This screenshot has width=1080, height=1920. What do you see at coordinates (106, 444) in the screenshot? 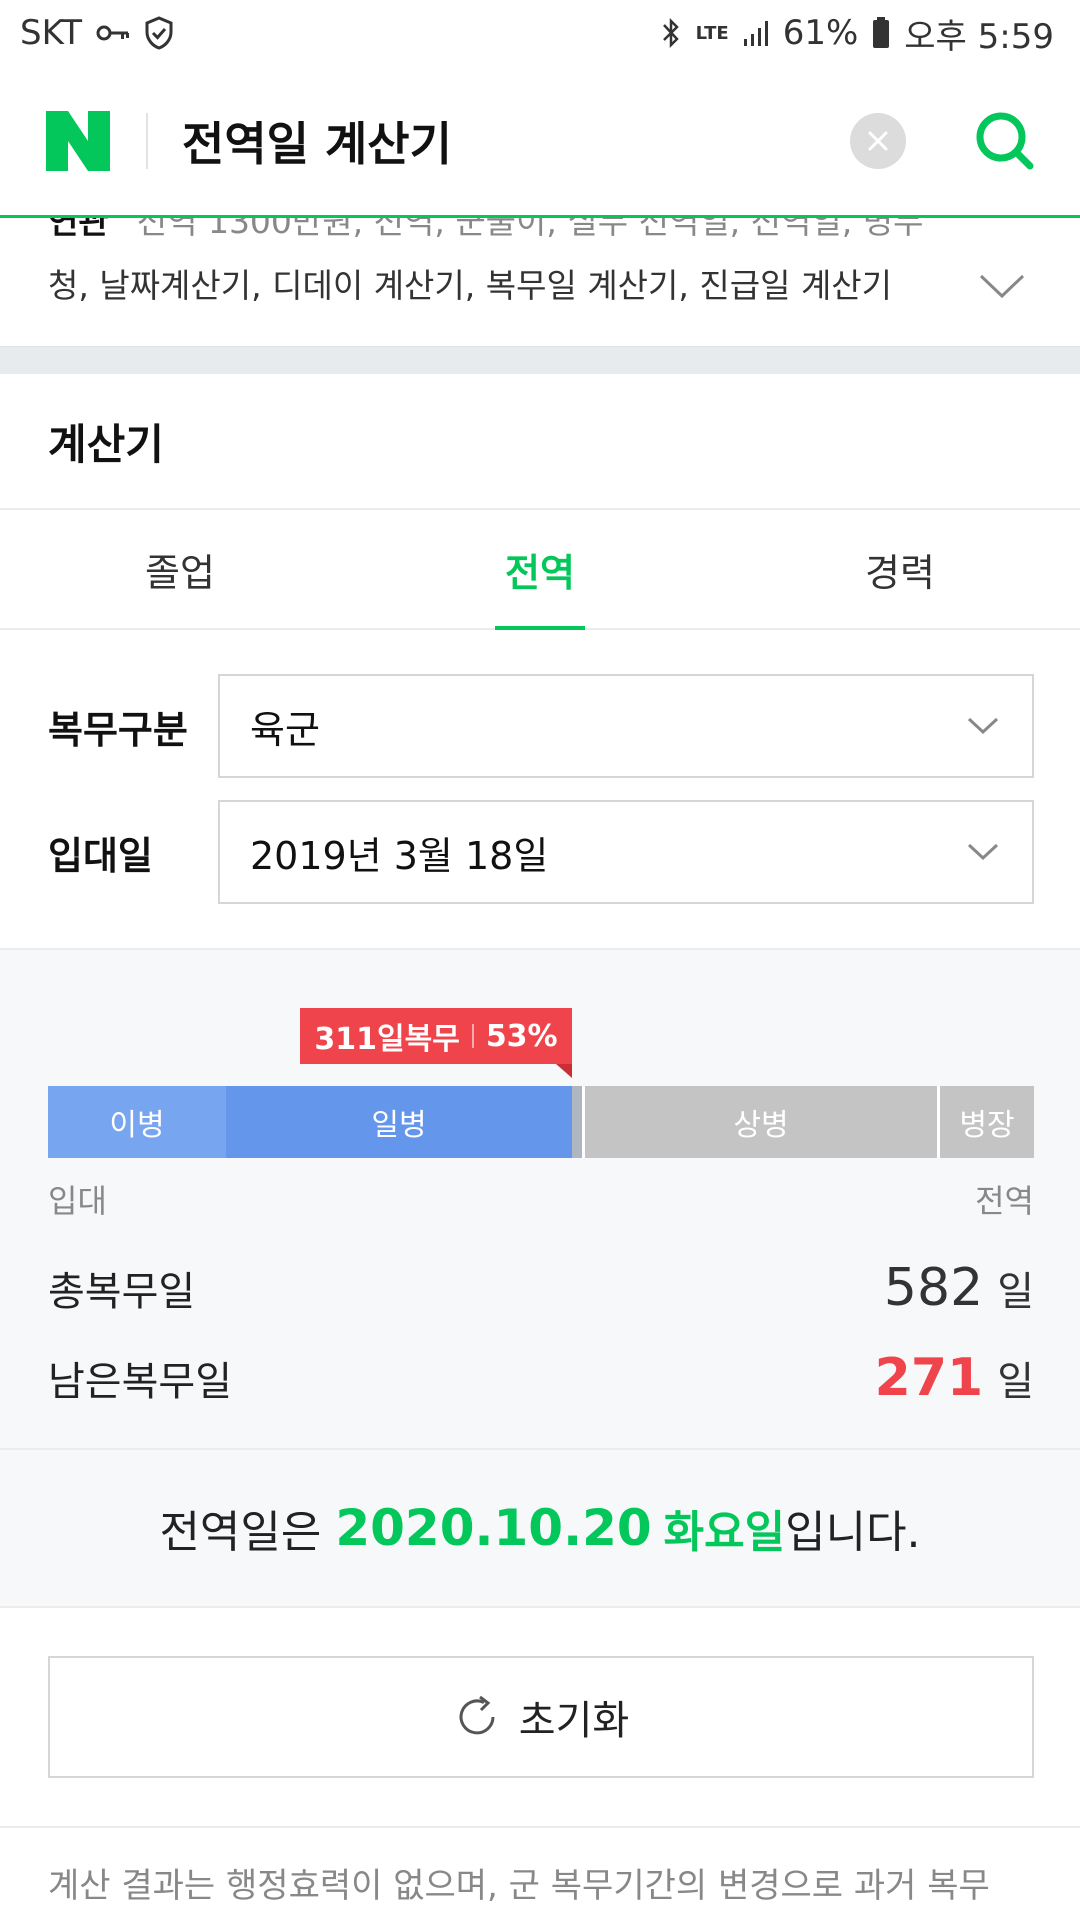
I see `calculator-title: 계산기` at bounding box center [106, 444].